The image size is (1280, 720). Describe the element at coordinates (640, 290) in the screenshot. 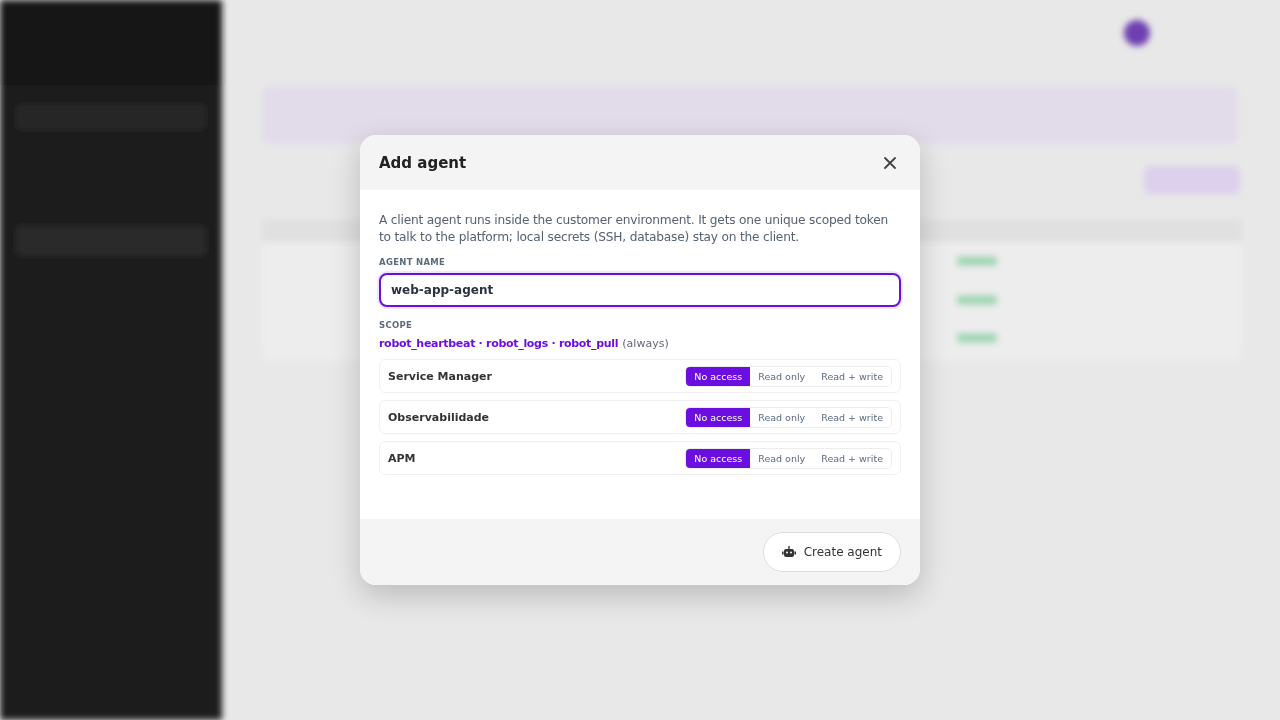

I see `agent-name-field: web-app-agent` at that location.